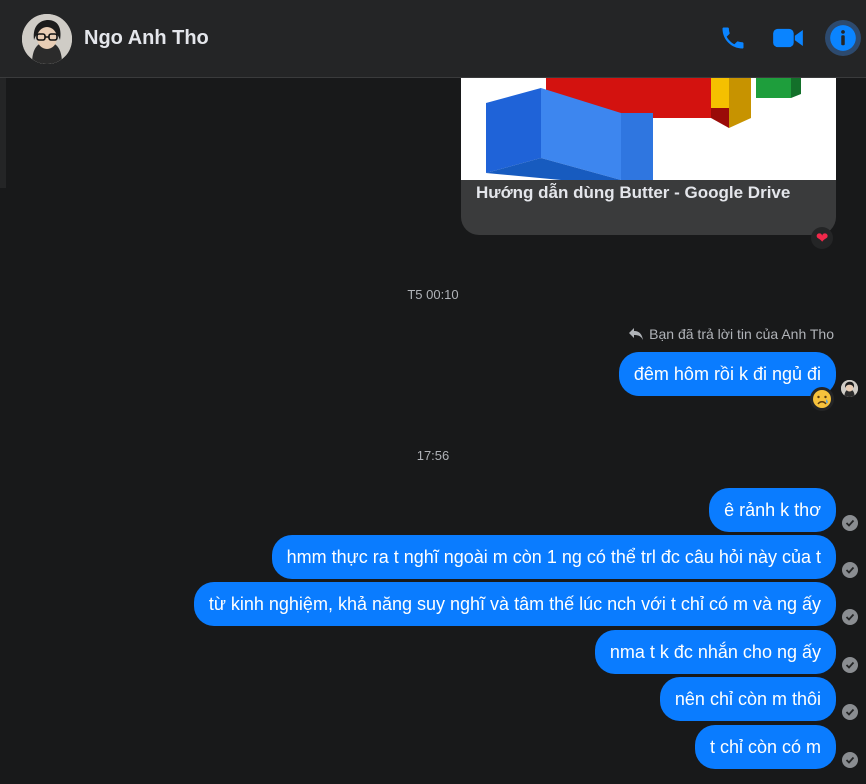  What do you see at coordinates (648, 129) in the screenshot?
I see `link-preview-image` at bounding box center [648, 129].